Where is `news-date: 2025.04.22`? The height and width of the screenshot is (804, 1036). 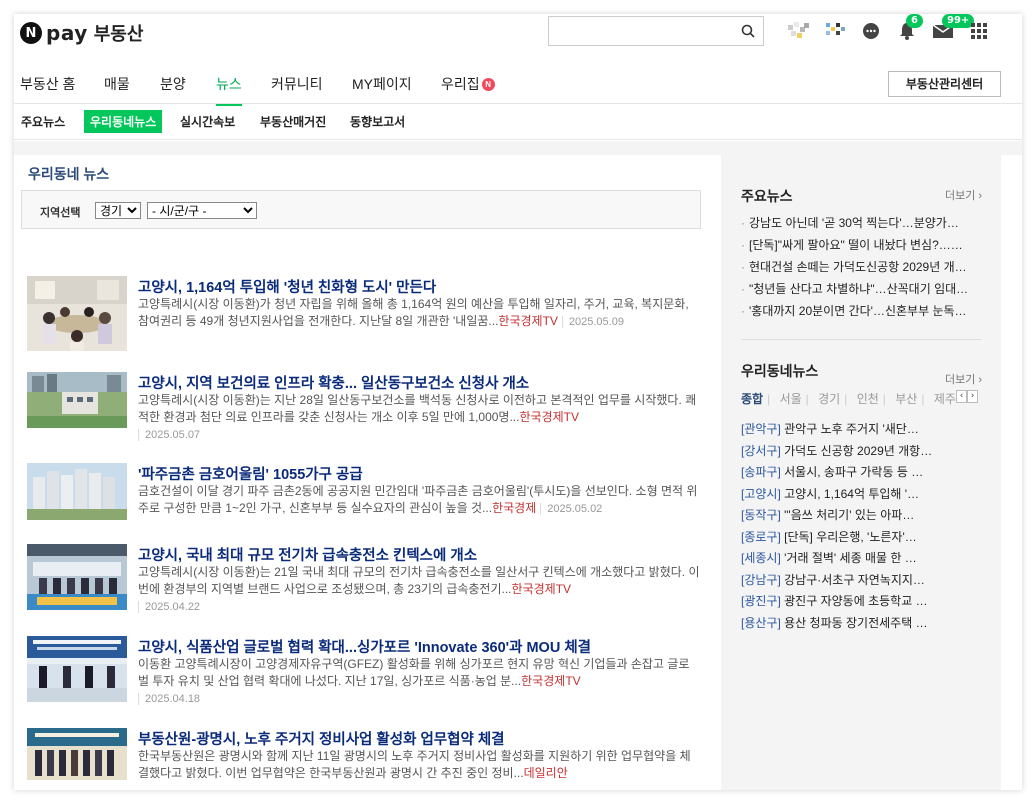 news-date: 2025.04.22 is located at coordinates (169, 607).